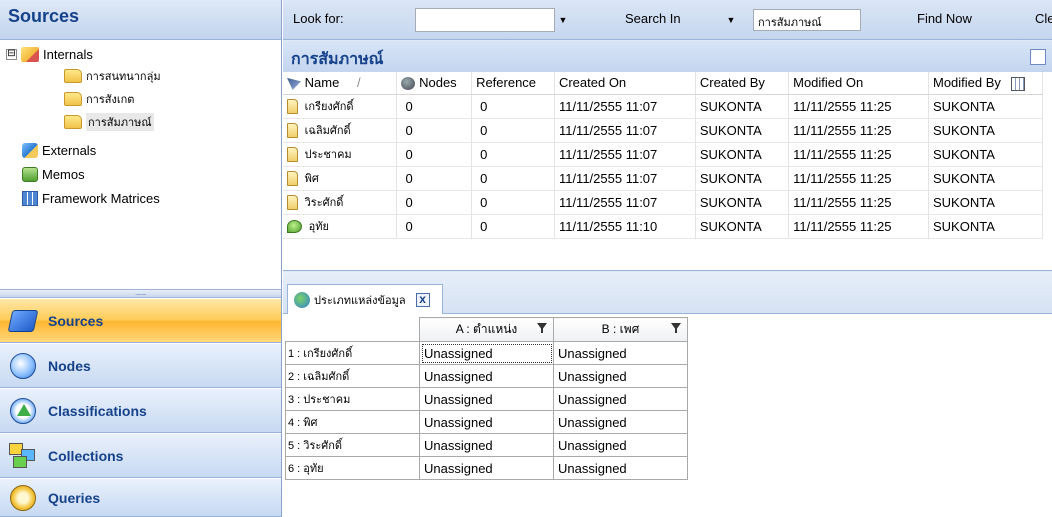 The height and width of the screenshot is (517, 1052). Describe the element at coordinates (513, 83) in the screenshot. I see `column-header-reference: Reference` at that location.